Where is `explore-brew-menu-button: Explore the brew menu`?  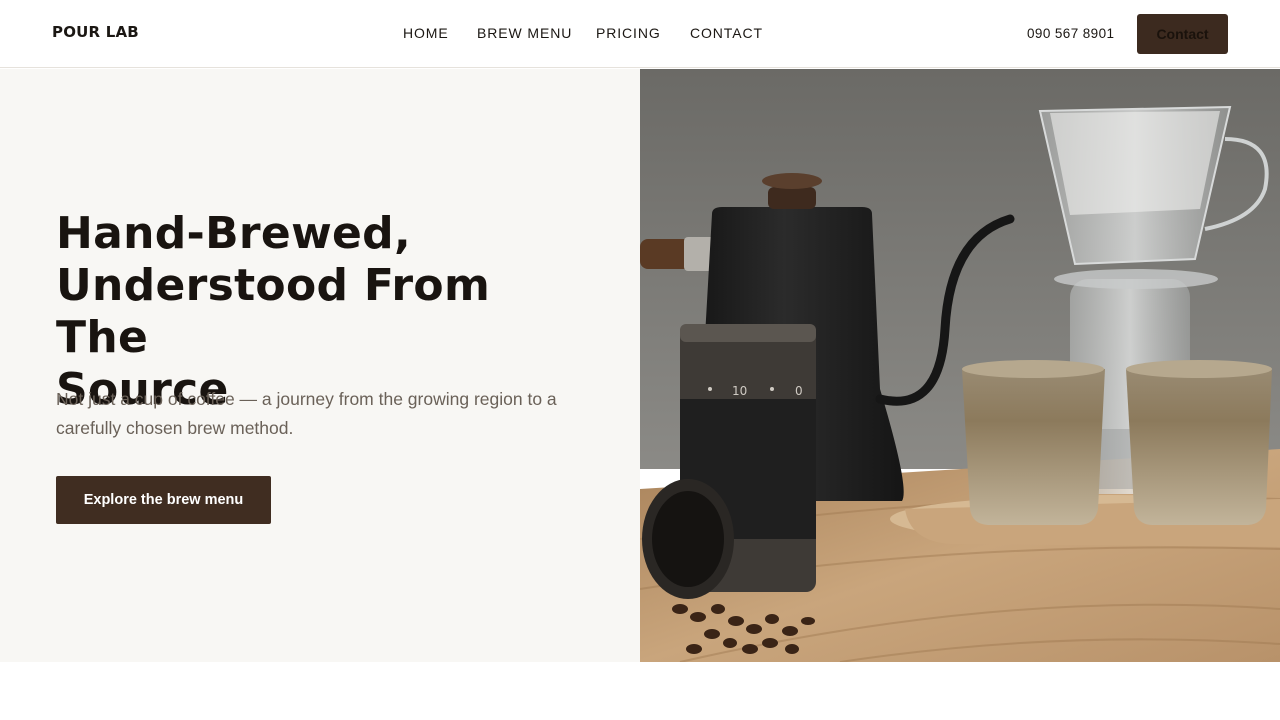
explore-brew-menu-button: Explore the brew menu is located at coordinates (163, 500).